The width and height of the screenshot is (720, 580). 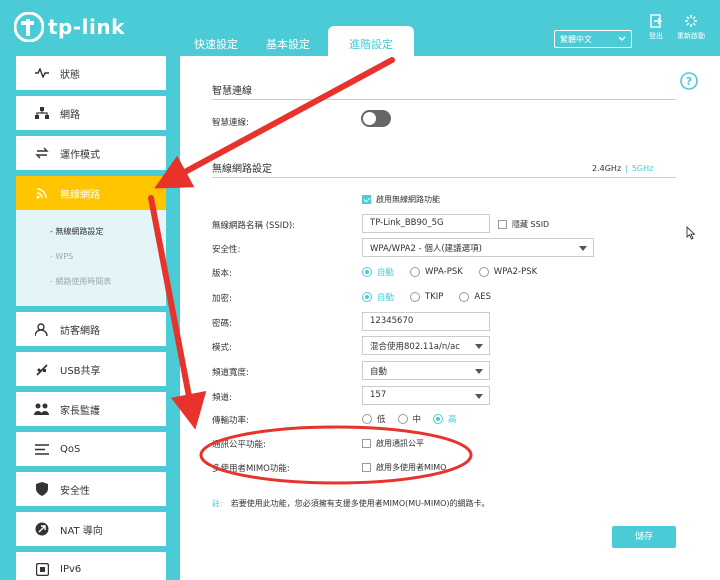 I want to click on submenu-wireless-settings: - 無線網路設定, so click(x=91, y=233).